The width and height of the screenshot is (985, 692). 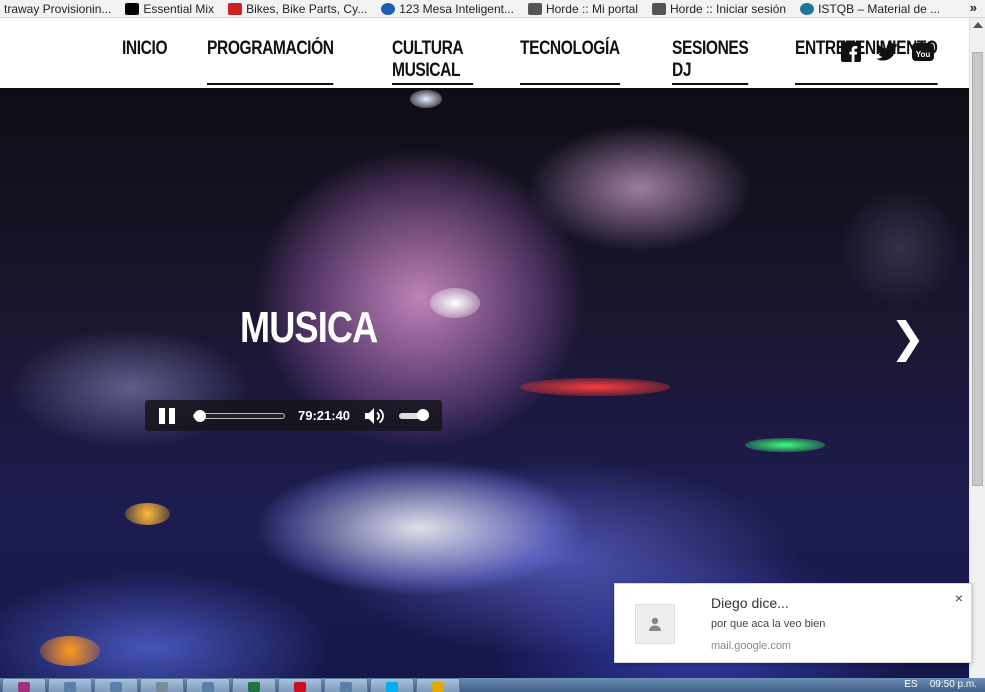 What do you see at coordinates (973, 7) in the screenshot?
I see `bookmarks-overflow-button: »` at bounding box center [973, 7].